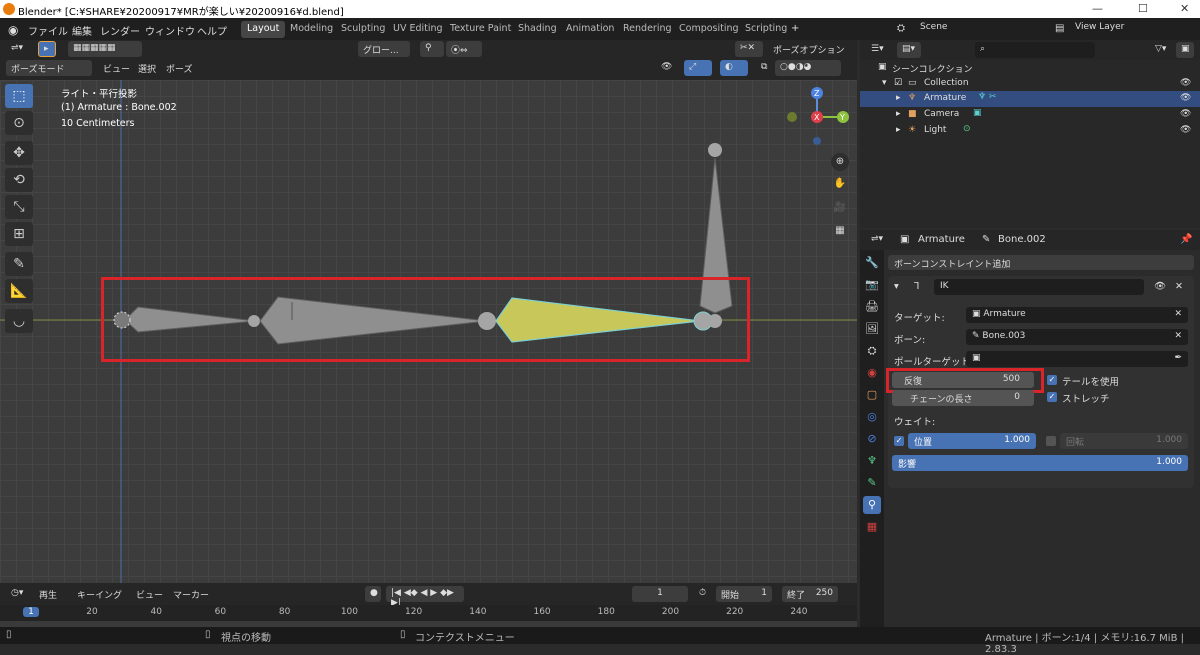  What do you see at coordinates (872, 505) in the screenshot?
I see `bone-constraints-tab-icon: ⚲` at bounding box center [872, 505].